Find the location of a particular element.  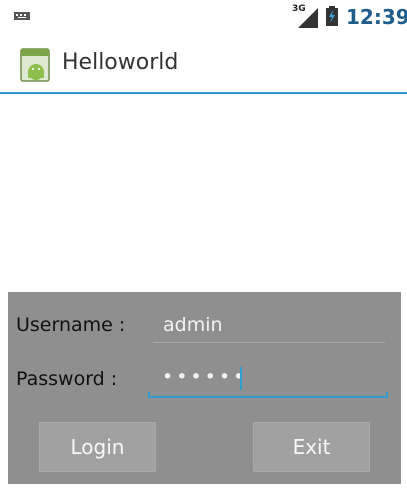

exit-button: Exit is located at coordinates (311, 447).